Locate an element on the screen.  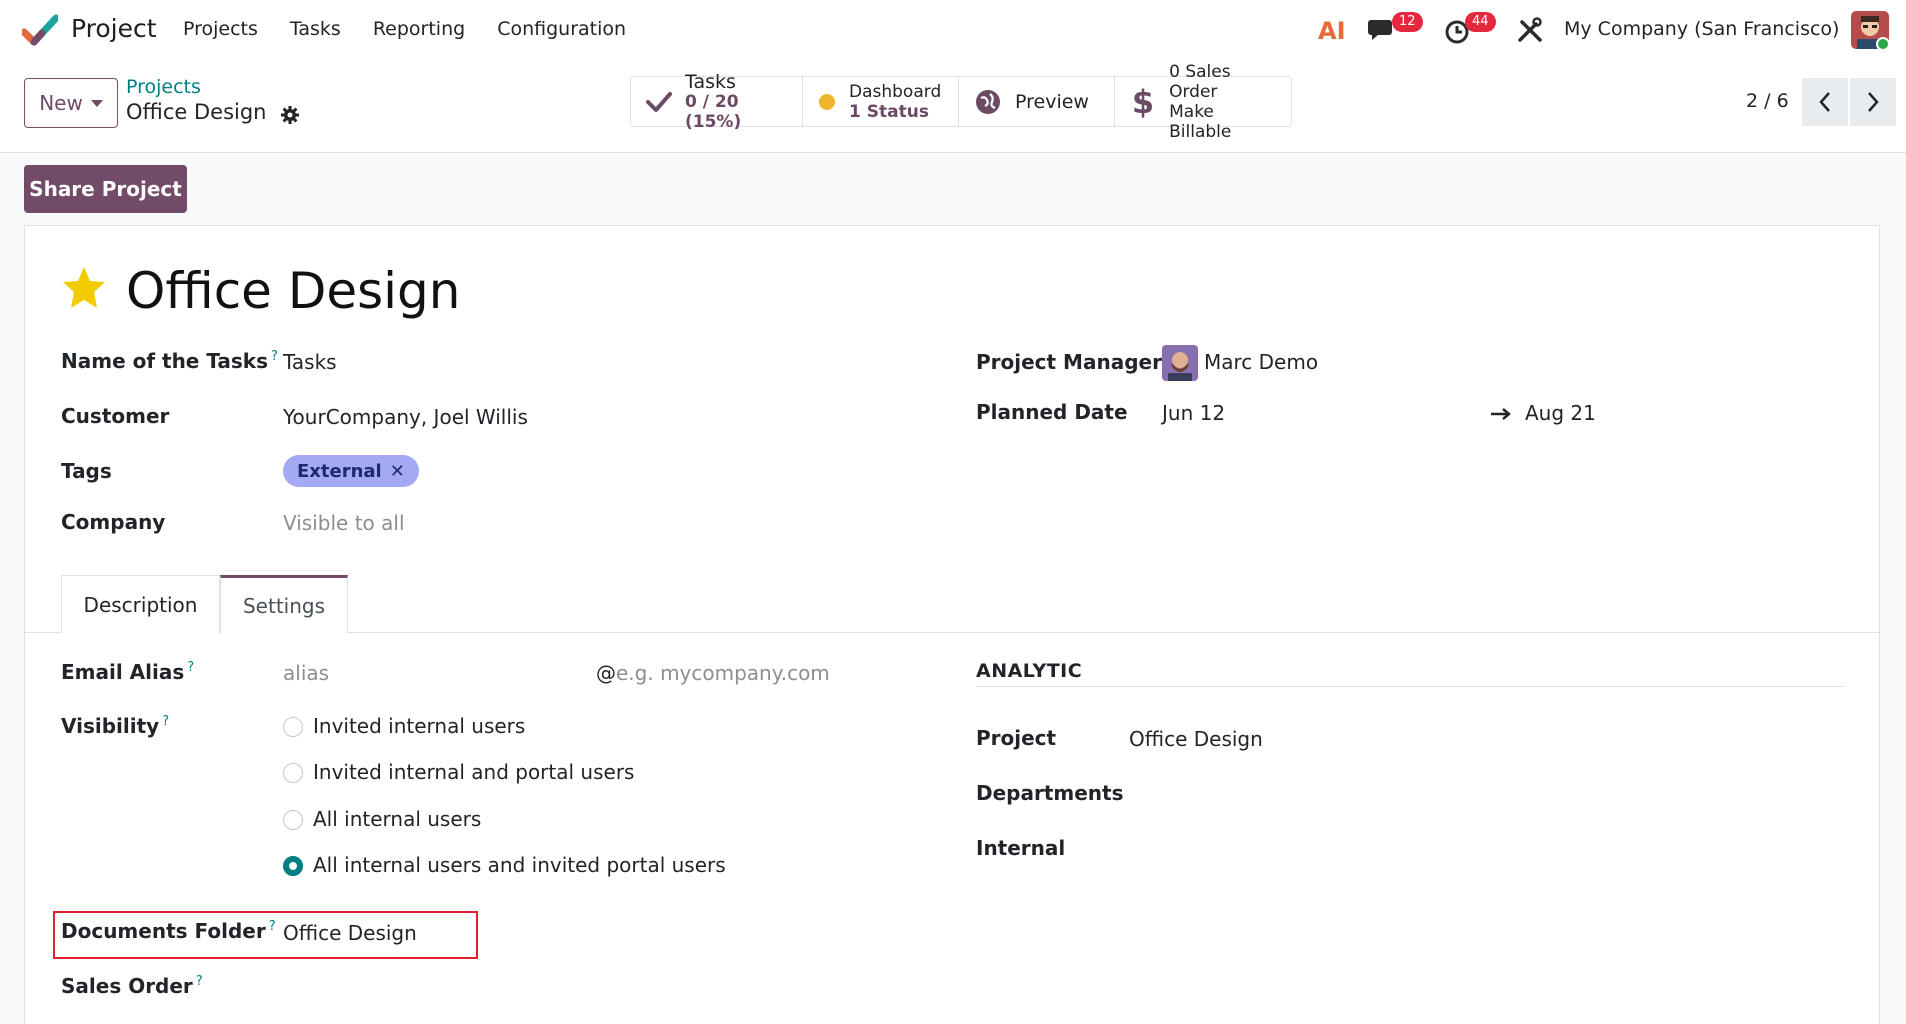
internal-label: Internal is located at coordinates (1021, 848).